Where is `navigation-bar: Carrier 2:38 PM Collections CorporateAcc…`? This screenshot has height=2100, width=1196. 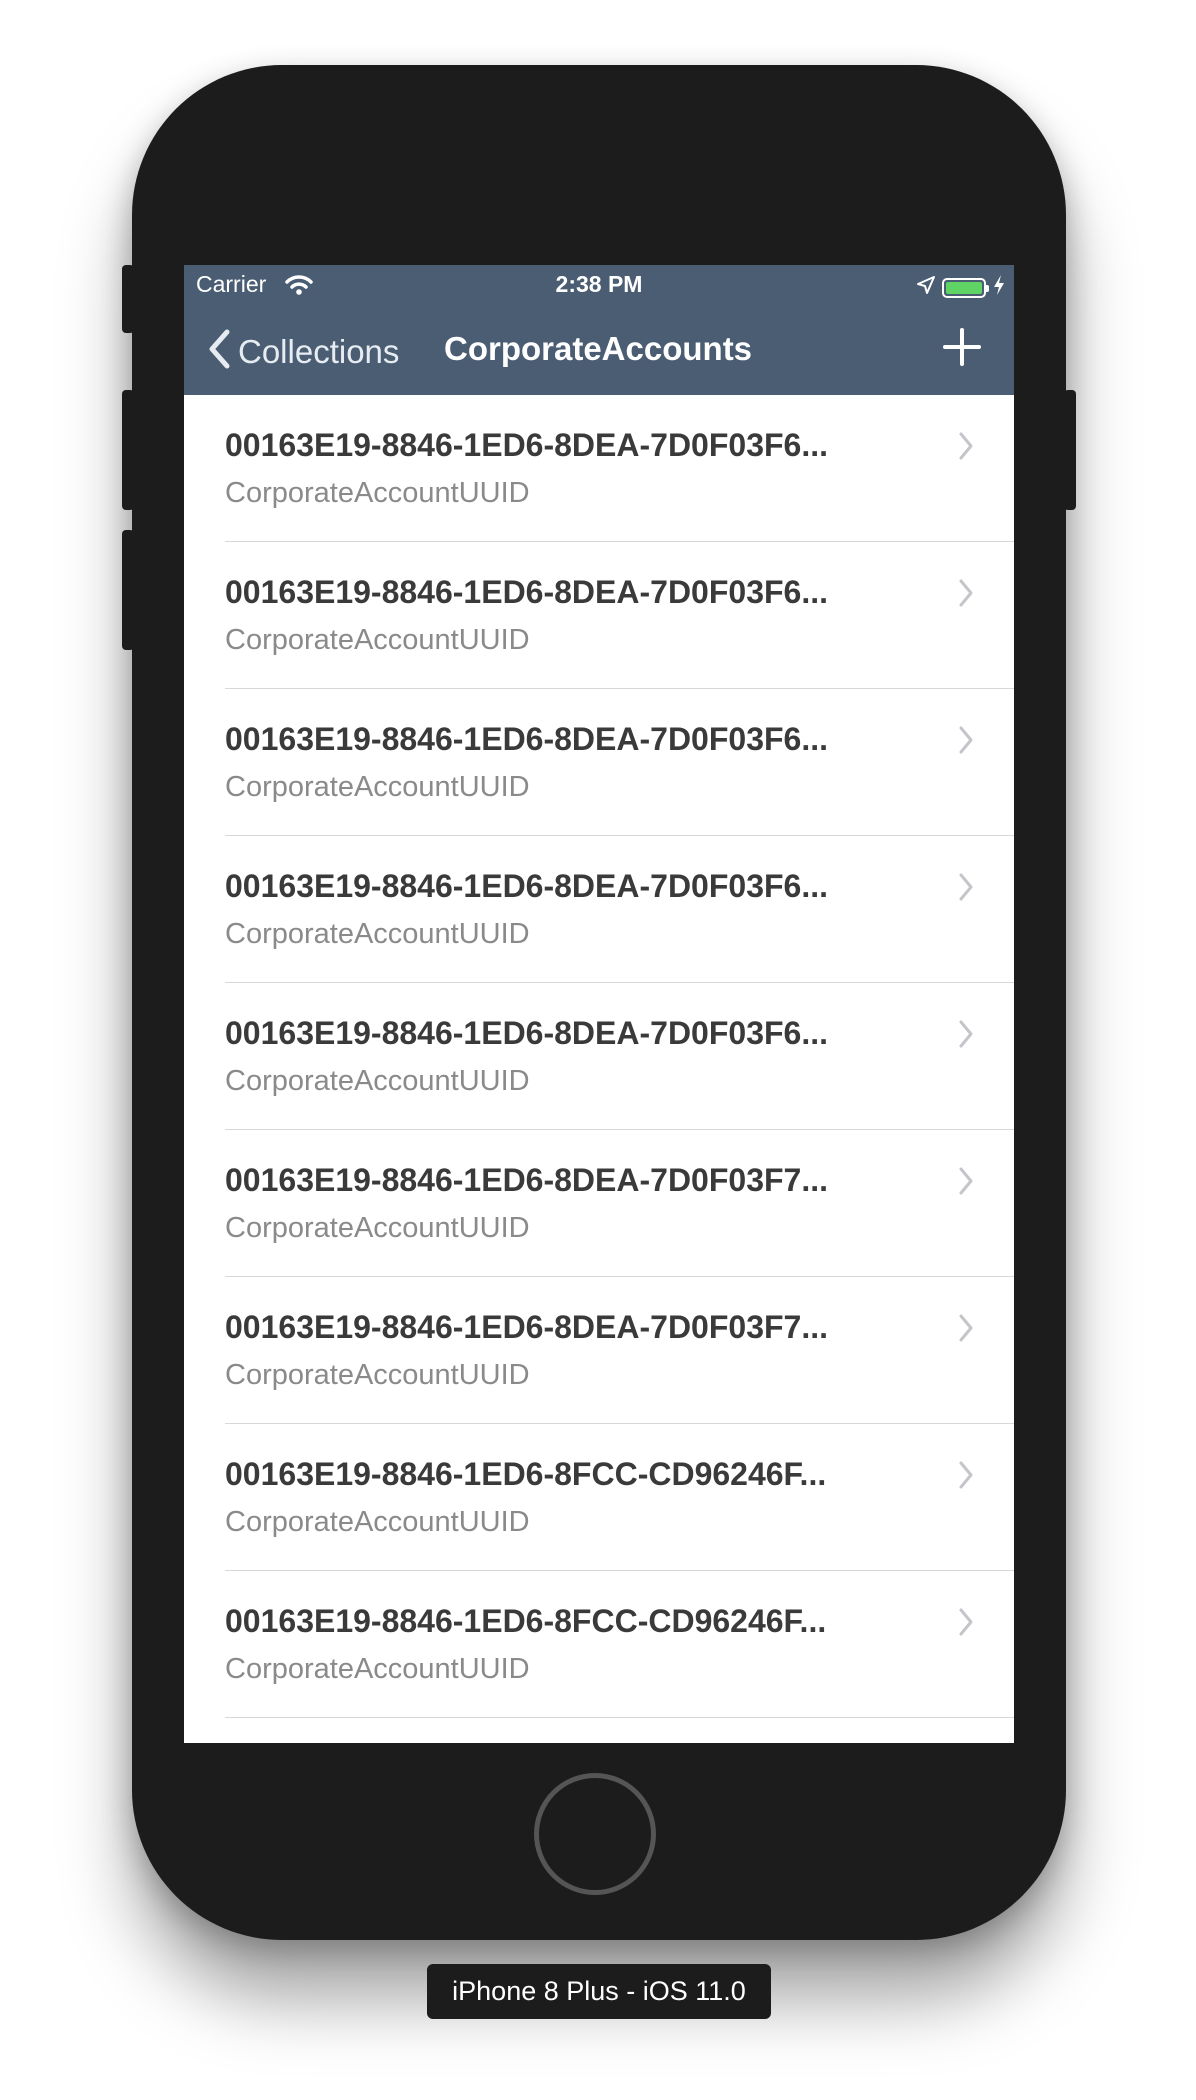 navigation-bar: Carrier 2:38 PM Collections CorporateAcc… is located at coordinates (599, 330).